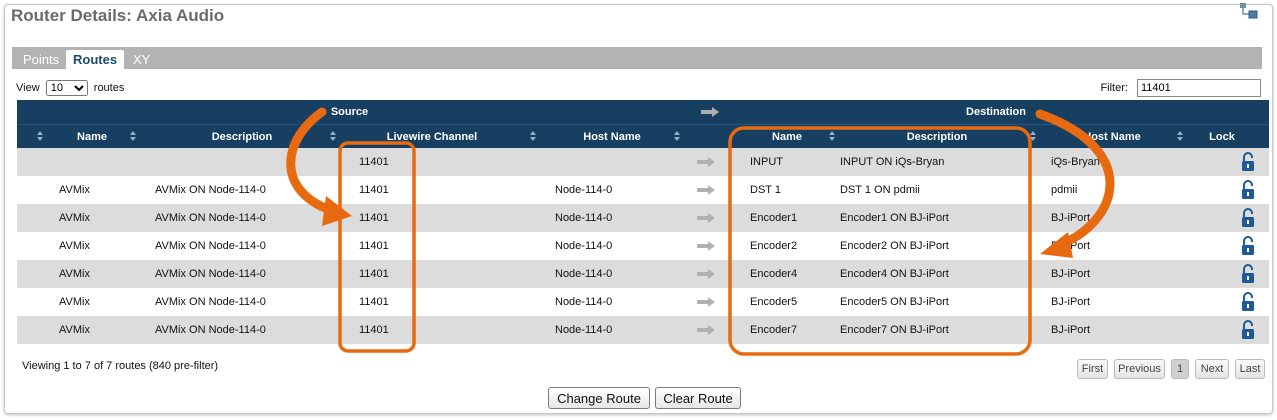  I want to click on cell-source-name, so click(104, 162).